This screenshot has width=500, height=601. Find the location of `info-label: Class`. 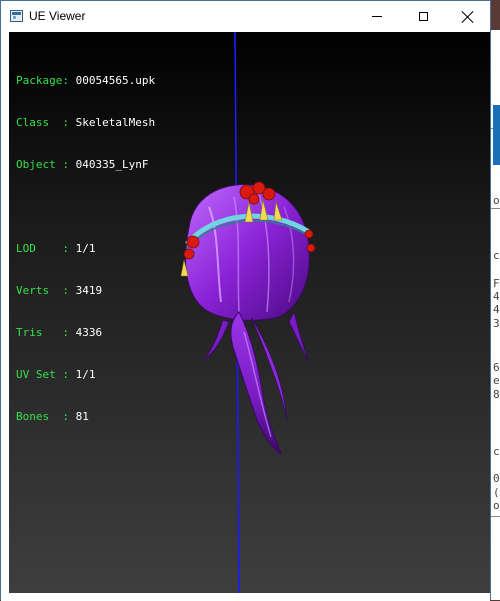

info-label: Class is located at coordinates (39, 122).